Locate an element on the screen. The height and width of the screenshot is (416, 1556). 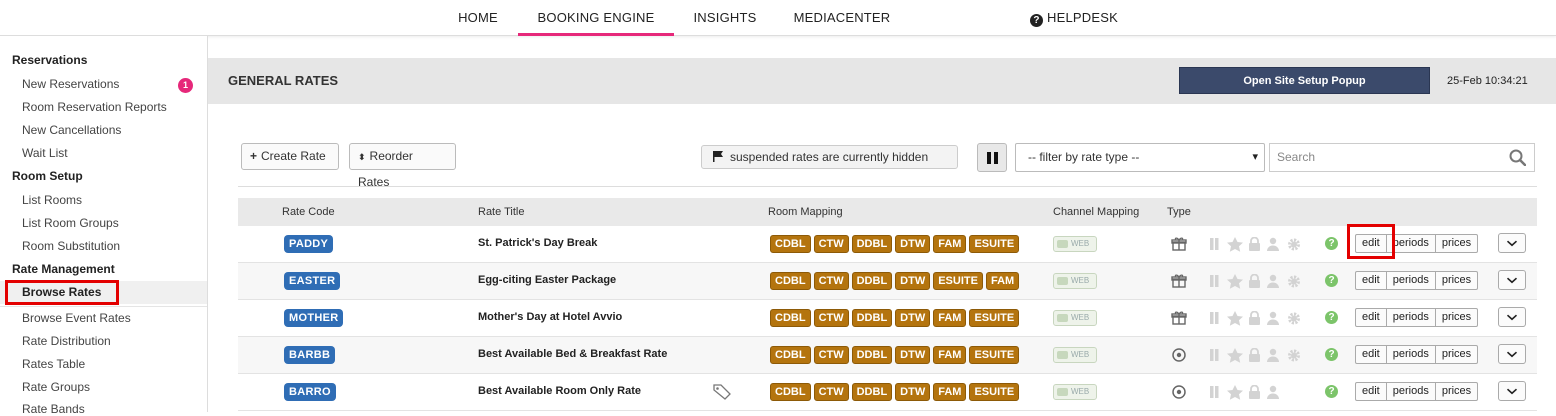
search-icon is located at coordinates (1517, 157).